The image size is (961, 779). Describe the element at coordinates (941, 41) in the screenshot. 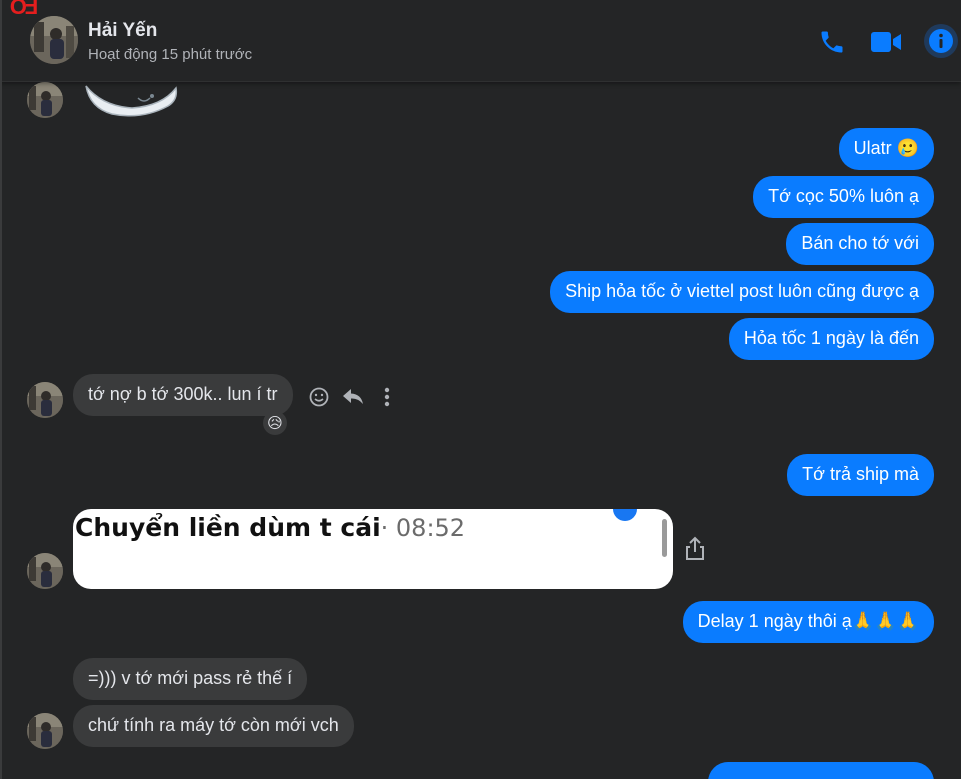

I see `info-icon` at that location.